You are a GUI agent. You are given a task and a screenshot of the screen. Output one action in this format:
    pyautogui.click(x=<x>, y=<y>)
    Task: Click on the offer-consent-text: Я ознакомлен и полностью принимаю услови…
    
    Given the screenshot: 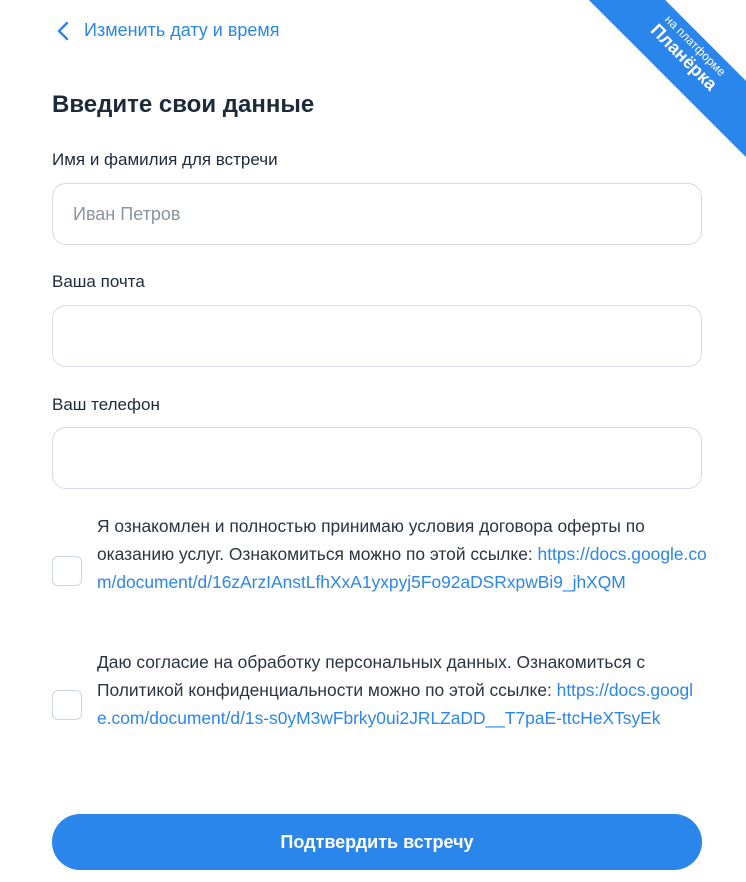 What is the action you would take?
    pyautogui.click(x=402, y=554)
    